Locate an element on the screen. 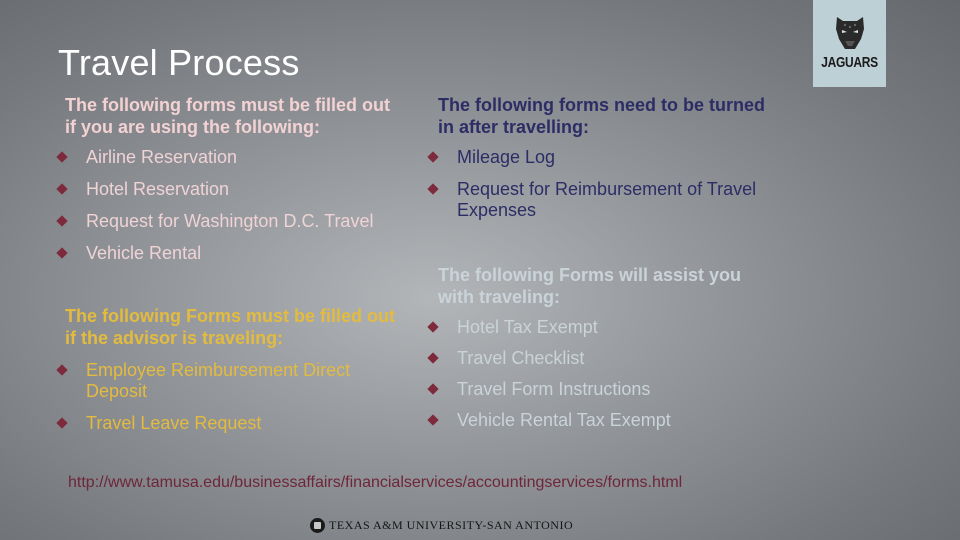 The height and width of the screenshot is (540, 960). item-label: Travel Leave Request is located at coordinates (174, 423).